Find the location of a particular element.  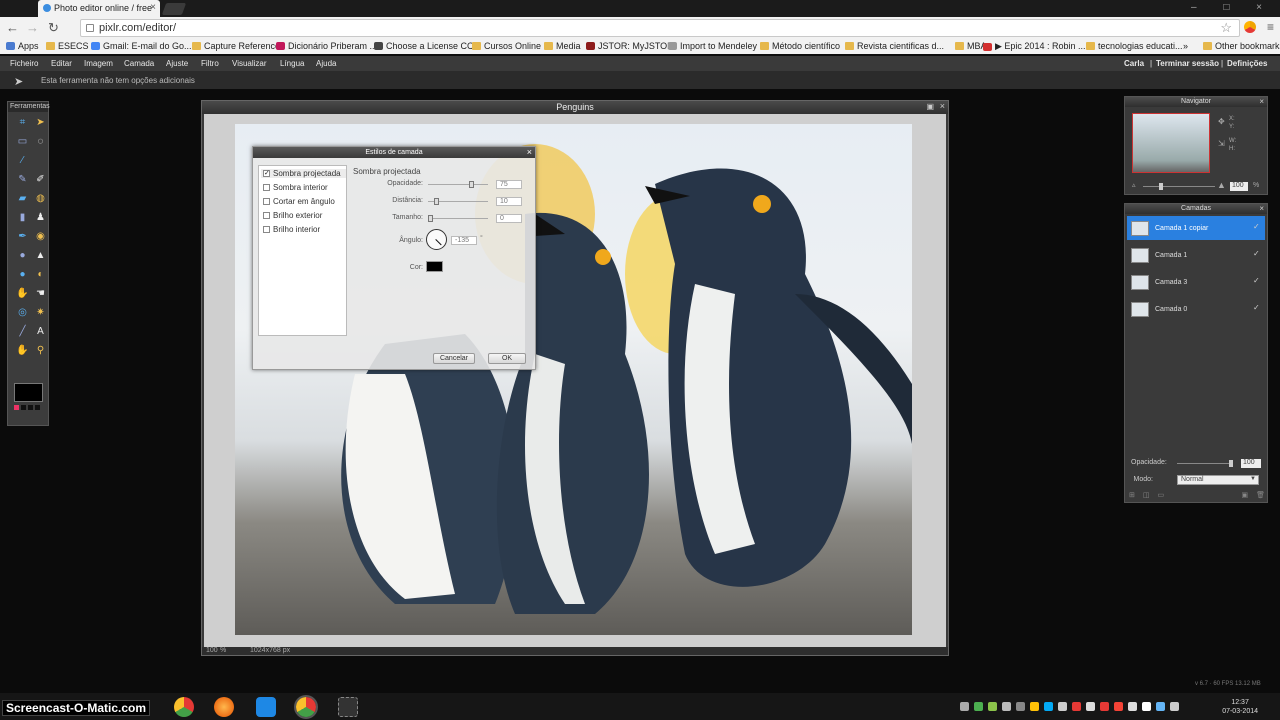

layer-row: Camada 1 copiar ✓ is located at coordinates (1196, 228).